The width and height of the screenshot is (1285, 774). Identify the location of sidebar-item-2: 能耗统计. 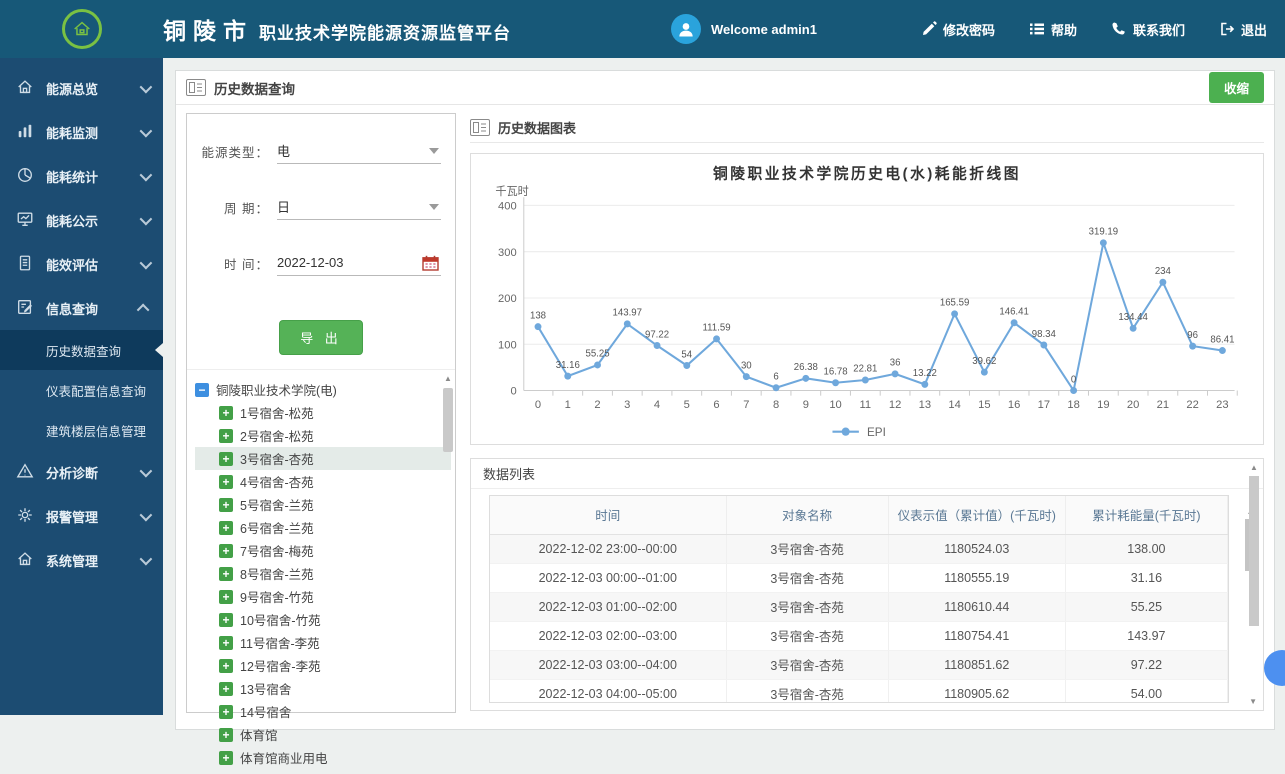
(81, 176).